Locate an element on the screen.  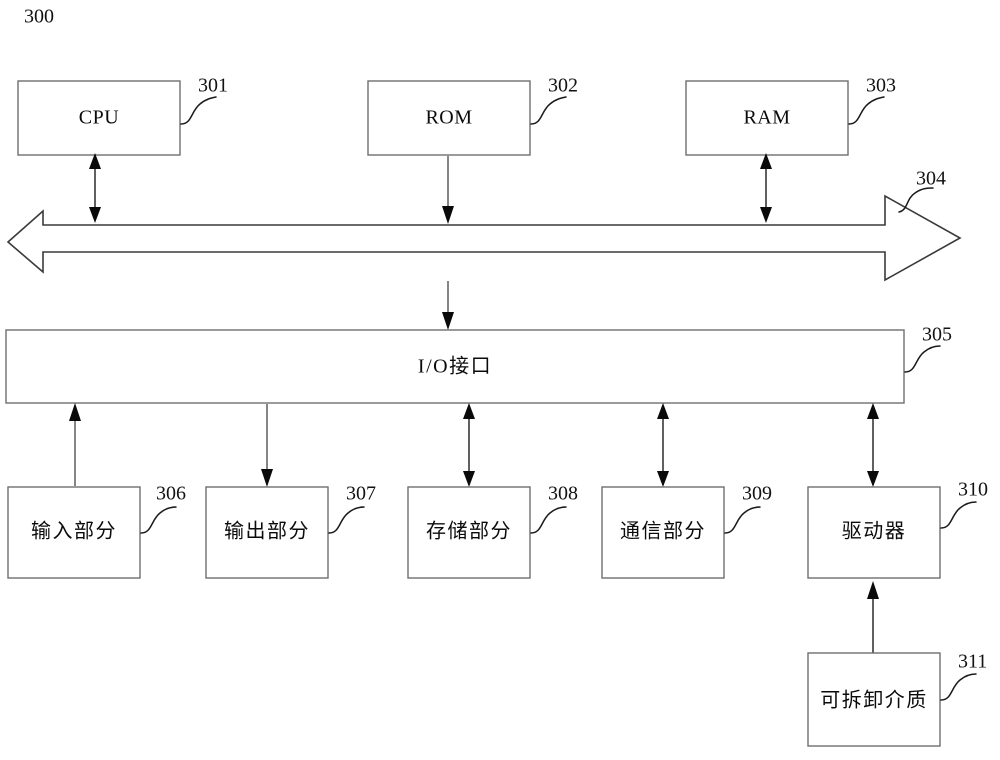
node-storage-part: 存储部分 is located at coordinates (469, 532).